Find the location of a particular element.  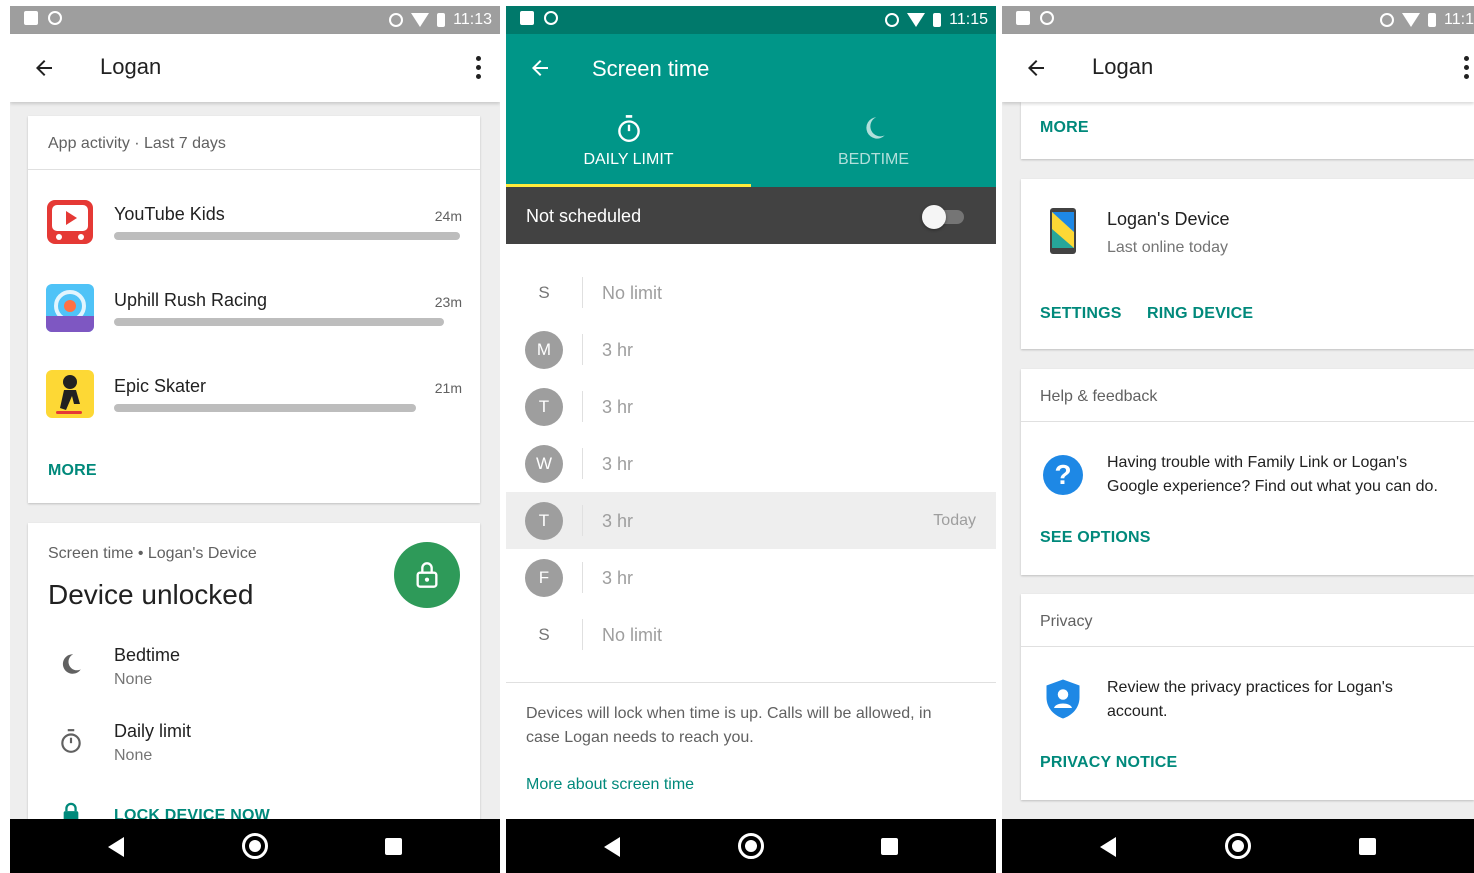

card-header: App activity · Last 7 days is located at coordinates (137, 143).